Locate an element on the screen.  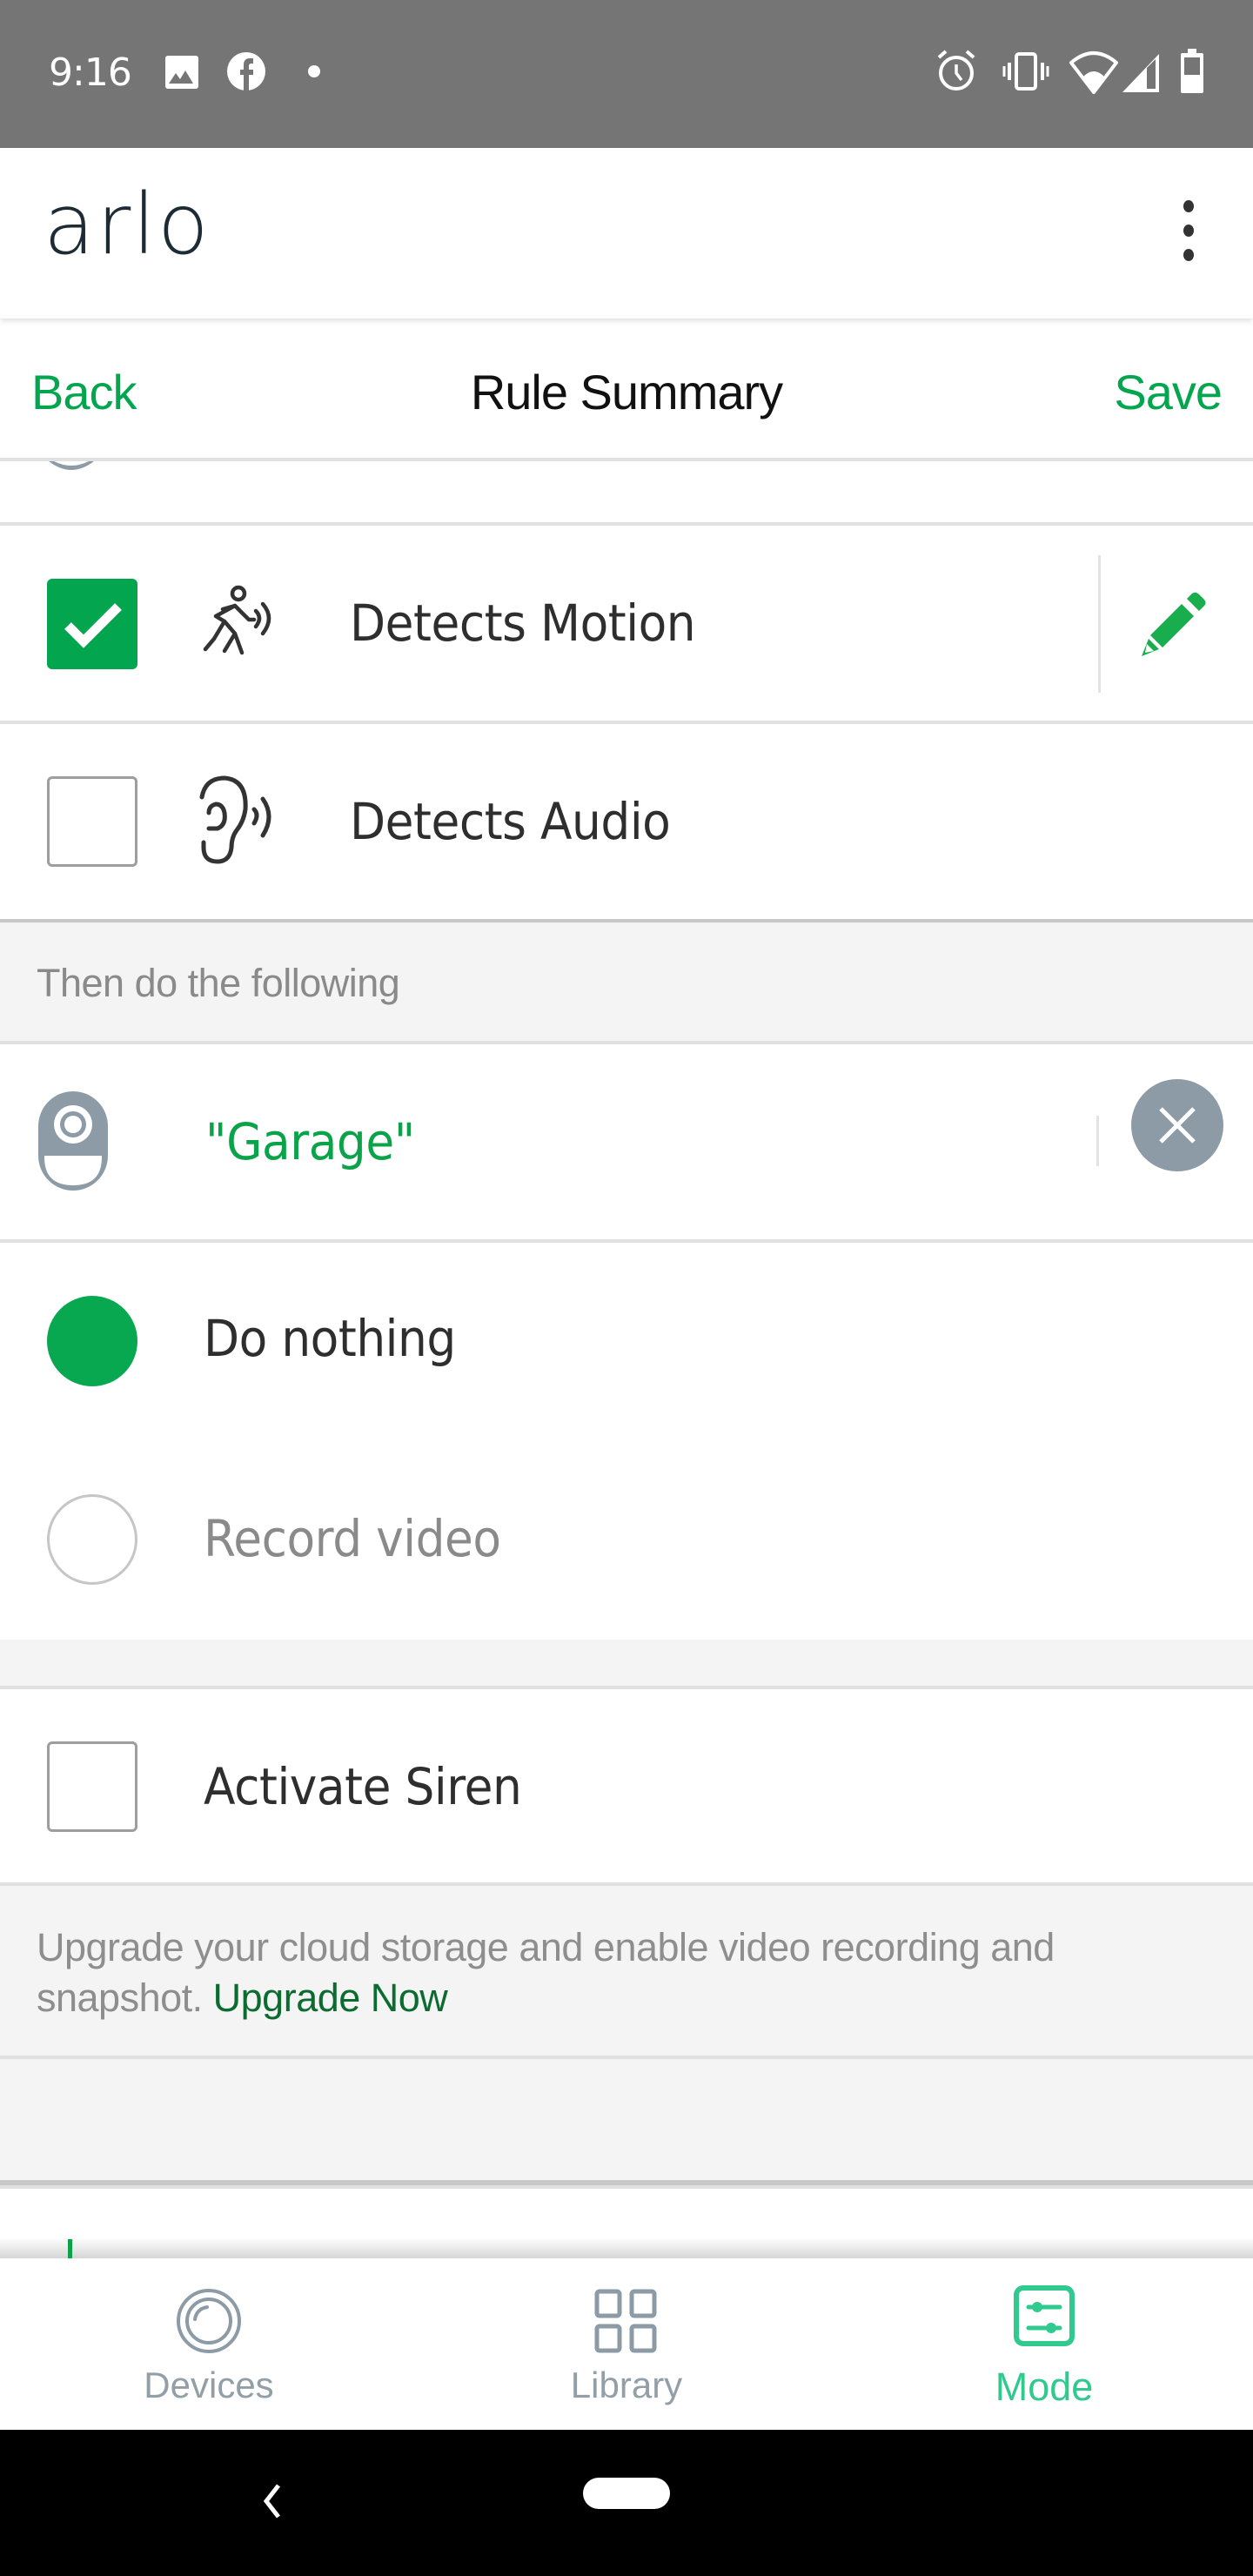
status-bar: 9:16 is located at coordinates (626, 74).